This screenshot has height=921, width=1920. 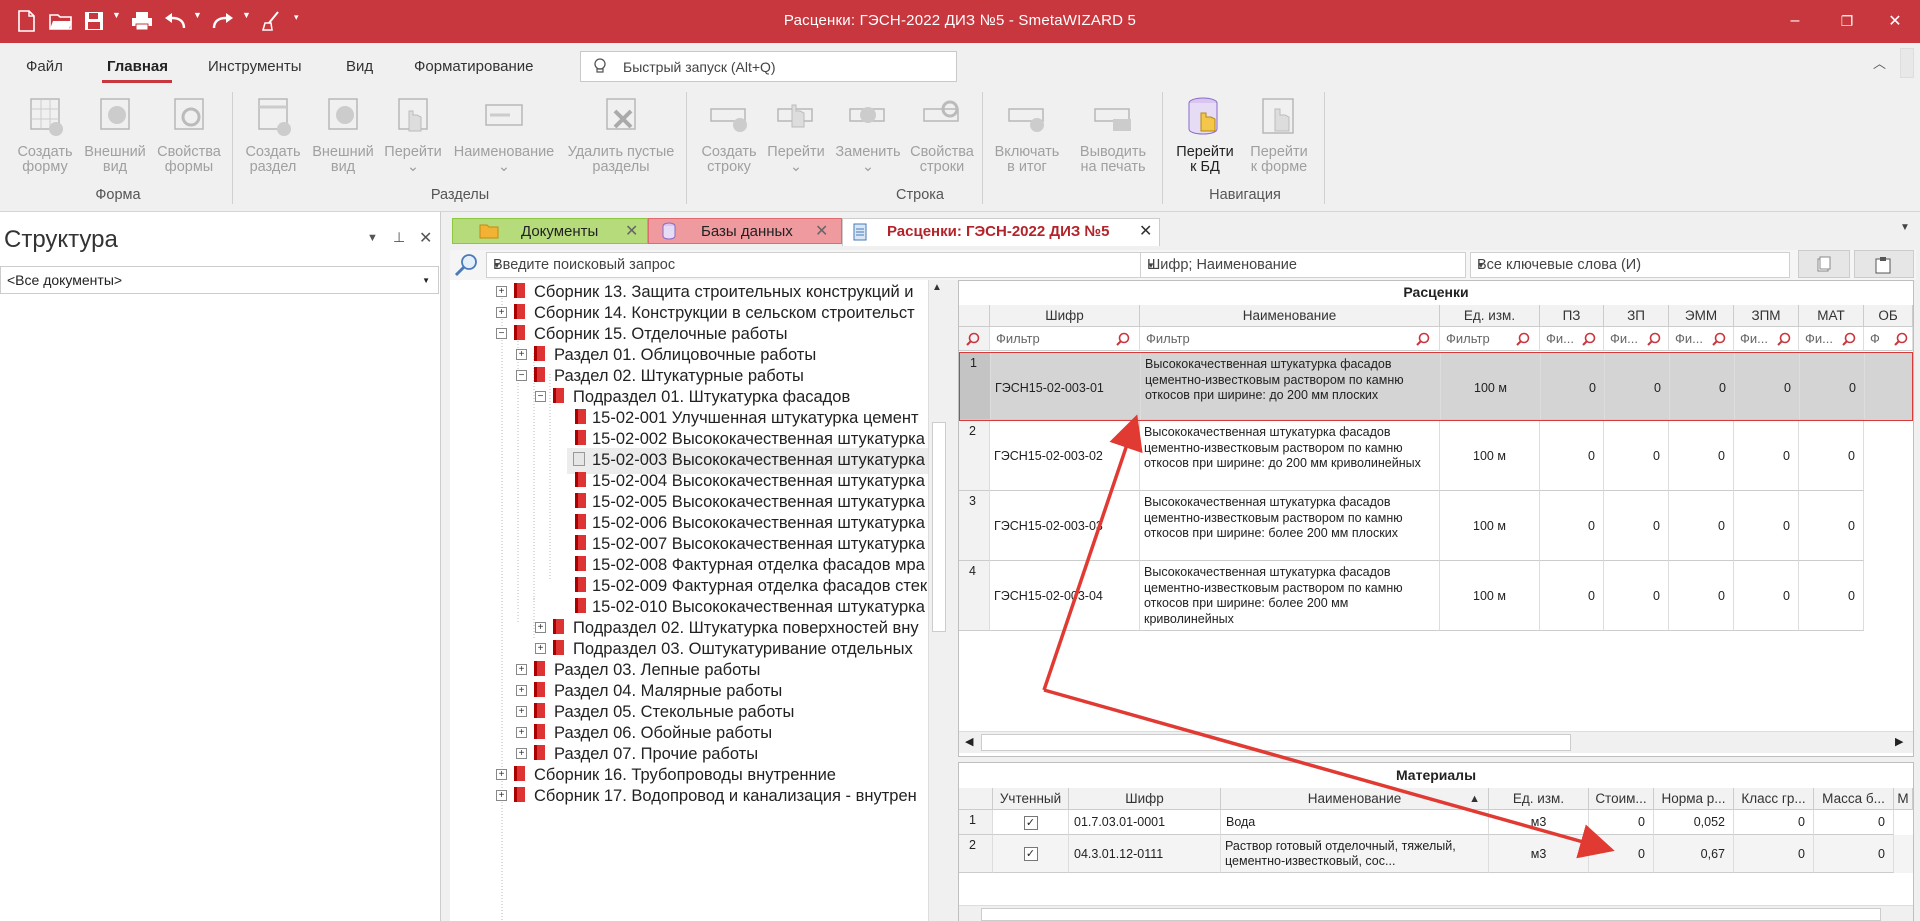 I want to click on tab-databases: Базы данных ✕, so click(x=745, y=231).